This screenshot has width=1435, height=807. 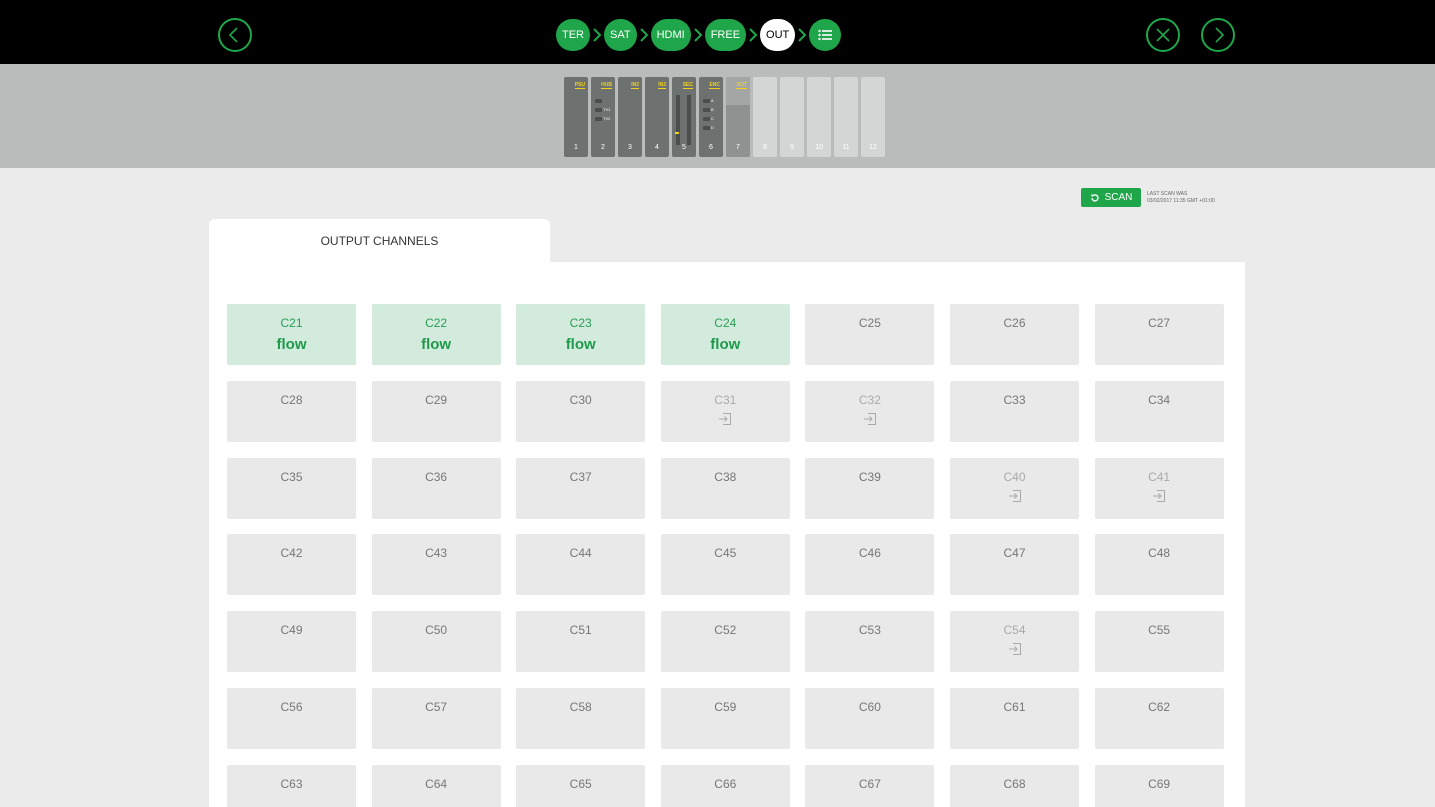 I want to click on channel-tile: C42, so click(x=291, y=565).